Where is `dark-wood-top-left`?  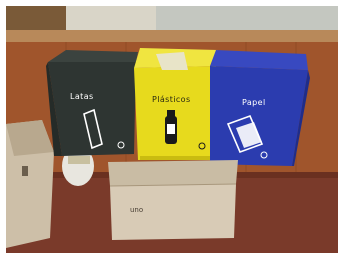 dark-wood-top-left is located at coordinates (36, 19).